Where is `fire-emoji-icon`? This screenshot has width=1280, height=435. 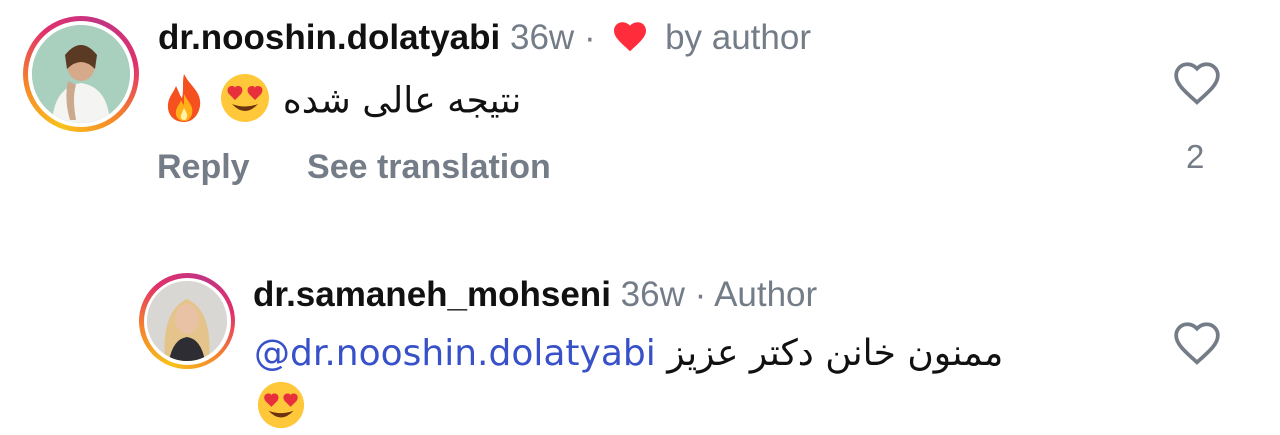
fire-emoji-icon is located at coordinates (184, 102).